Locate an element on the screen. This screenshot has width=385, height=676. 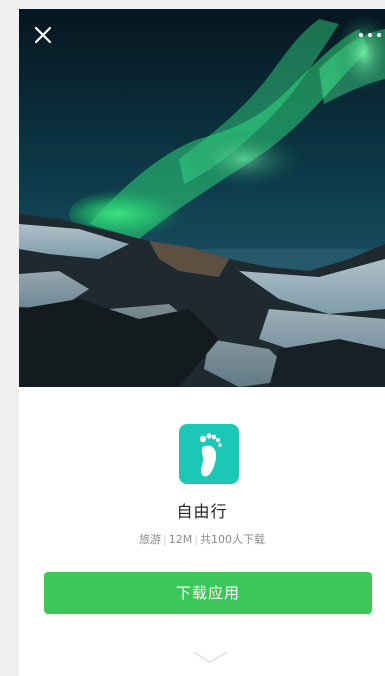
app-meta: 旅游 | 12M | 共100人下载 is located at coordinates (202, 539).